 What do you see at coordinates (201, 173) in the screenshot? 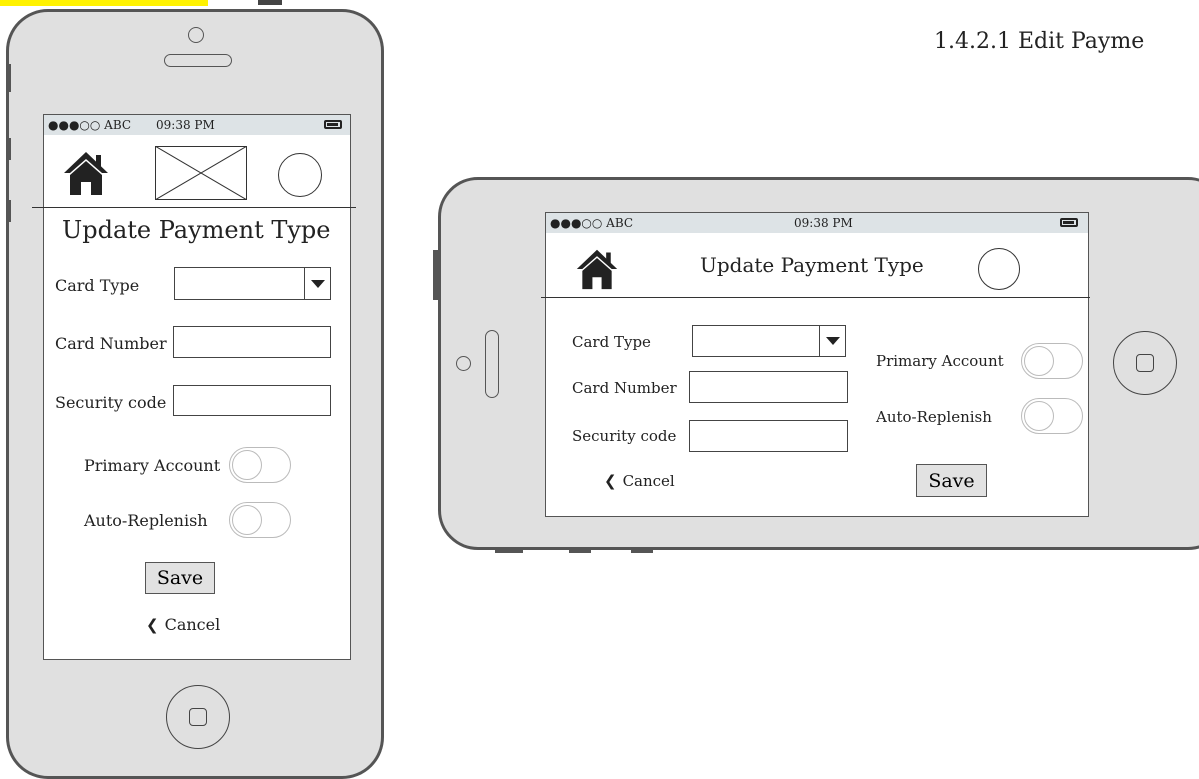
I see `image-placeholder-icon` at bounding box center [201, 173].